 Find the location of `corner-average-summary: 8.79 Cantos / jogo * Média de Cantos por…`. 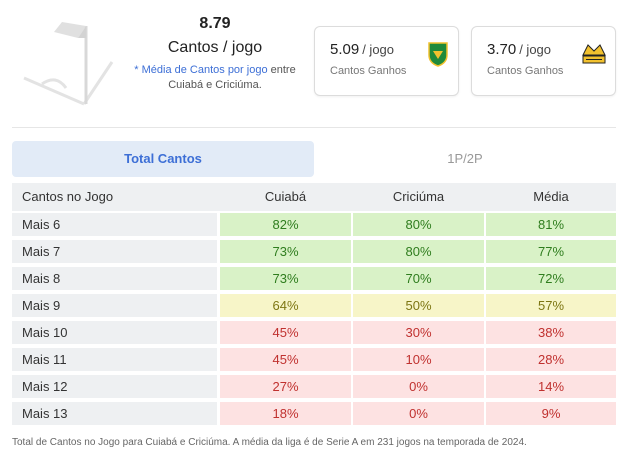

corner-average-summary: 8.79 Cantos / jogo * Média de Cantos por… is located at coordinates (215, 53).